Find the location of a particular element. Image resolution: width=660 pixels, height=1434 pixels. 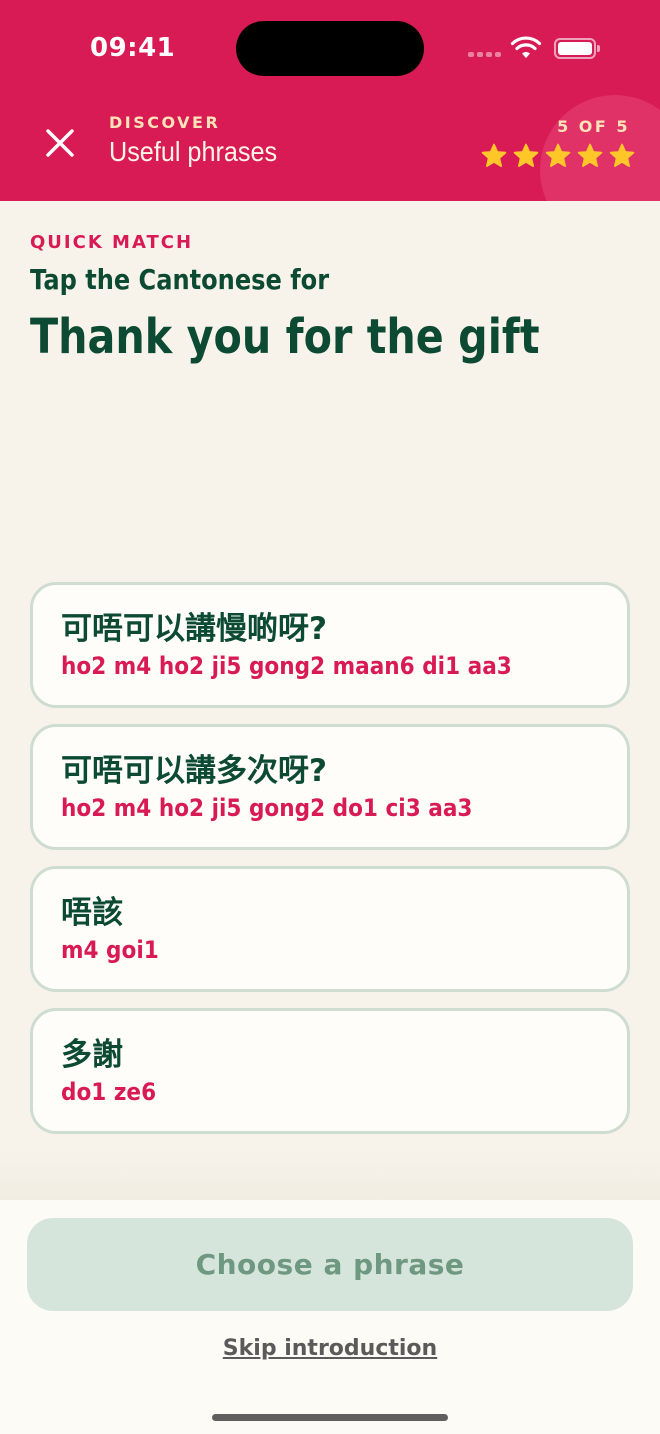

page-title: Useful phrases is located at coordinates (193, 151).